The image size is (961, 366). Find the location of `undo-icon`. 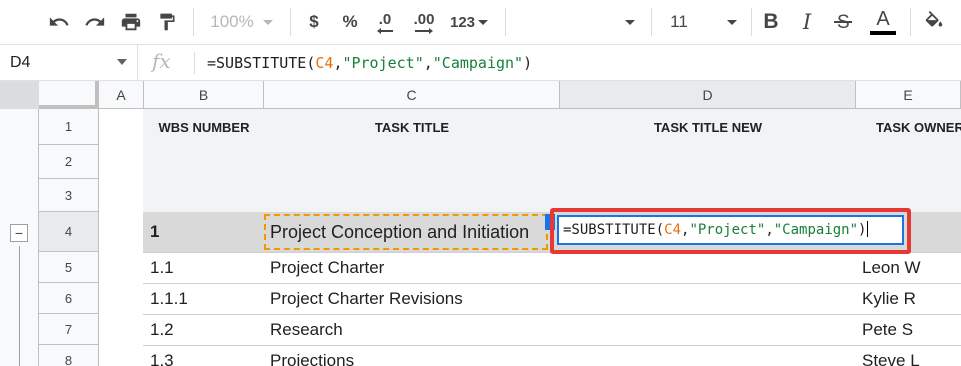

undo-icon is located at coordinates (59, 22).